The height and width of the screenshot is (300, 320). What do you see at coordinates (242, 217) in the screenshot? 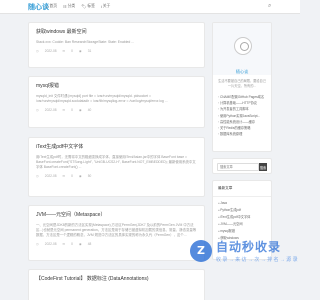
I see `list-item: iText生成pdf中文字体` at bounding box center [242, 217].